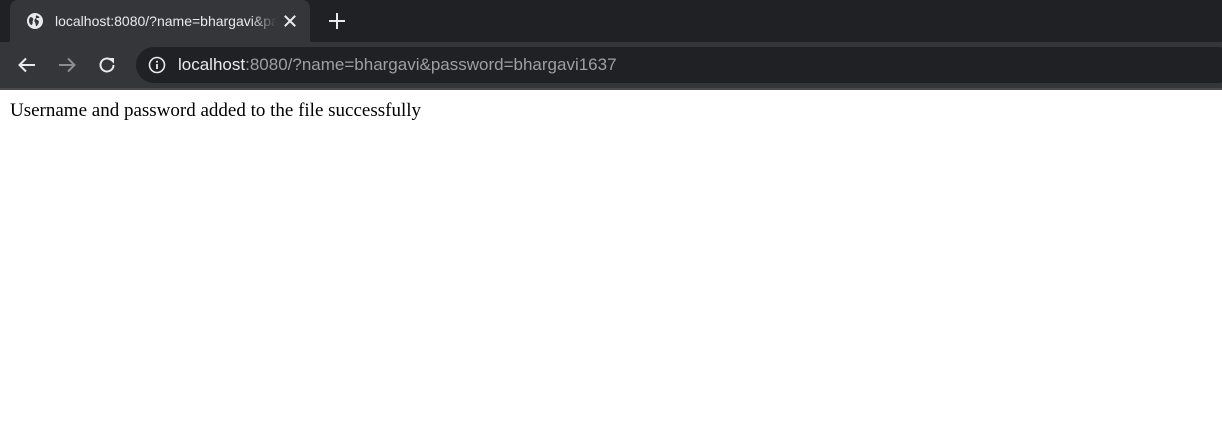  Describe the element at coordinates (67, 65) in the screenshot. I see `arrow-right-icon` at that location.